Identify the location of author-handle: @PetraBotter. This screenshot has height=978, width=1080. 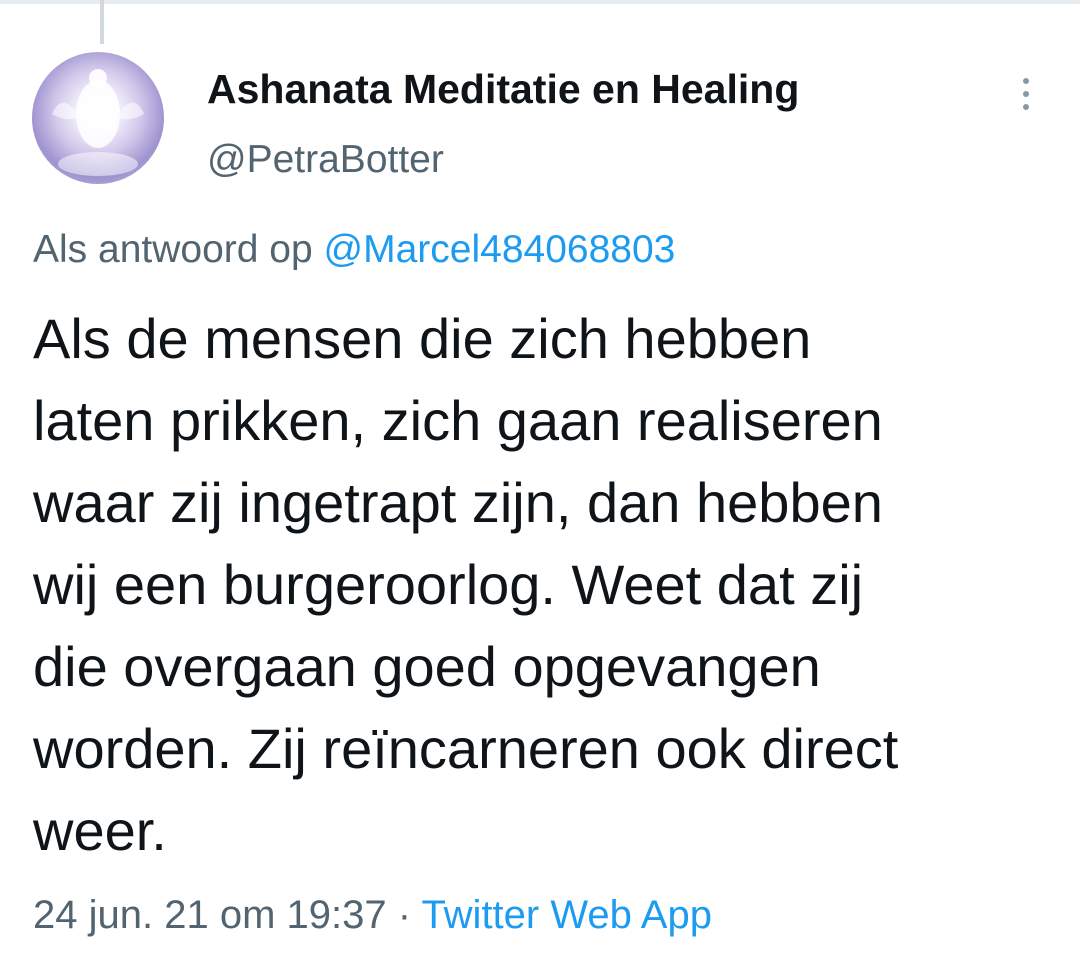
(325, 160).